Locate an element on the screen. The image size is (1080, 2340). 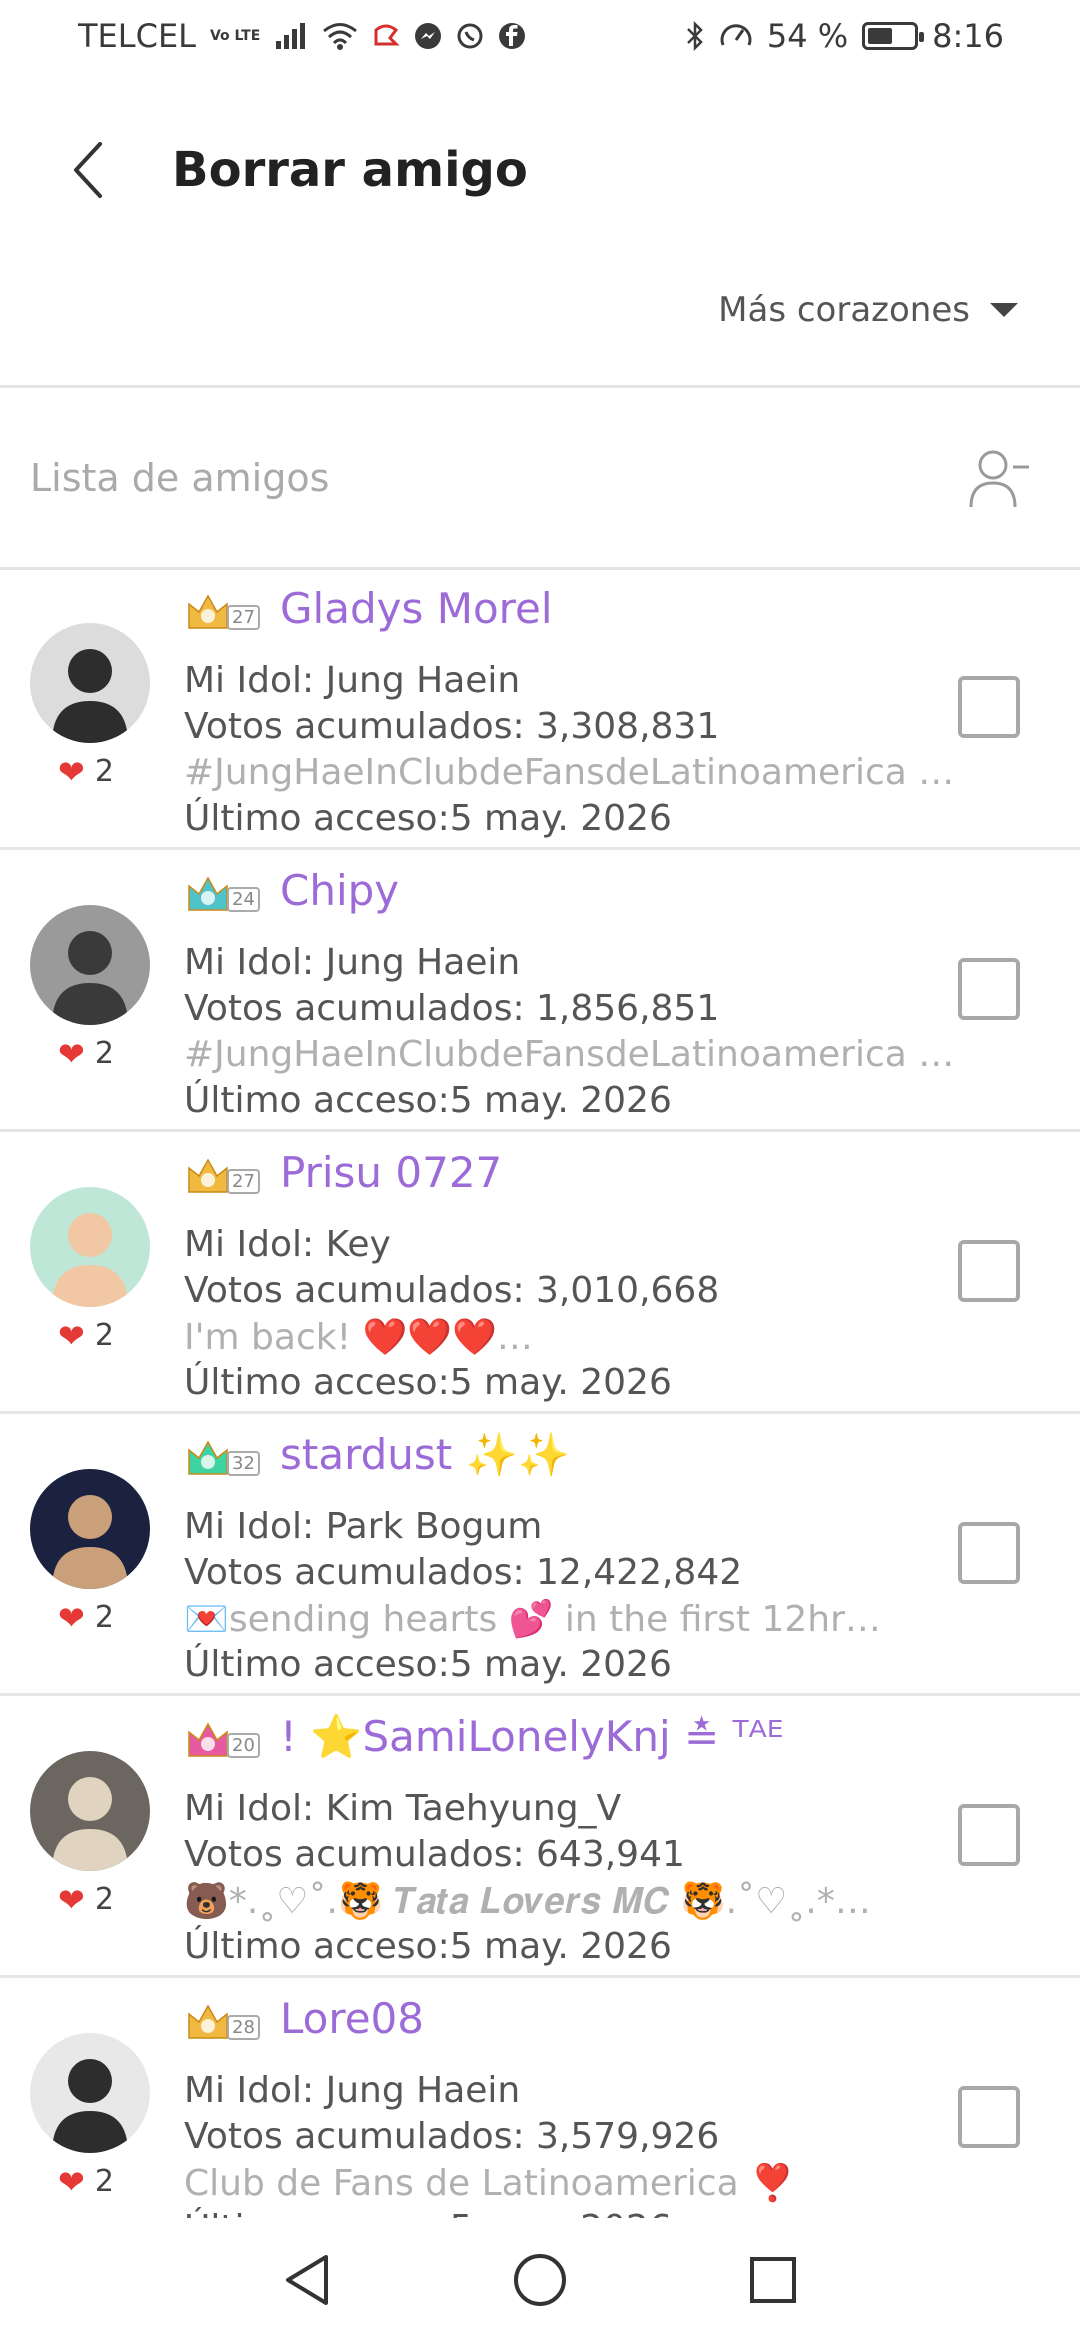
friend-votes: Votos acumulados: 12,422,842 is located at coordinates (463, 1572).